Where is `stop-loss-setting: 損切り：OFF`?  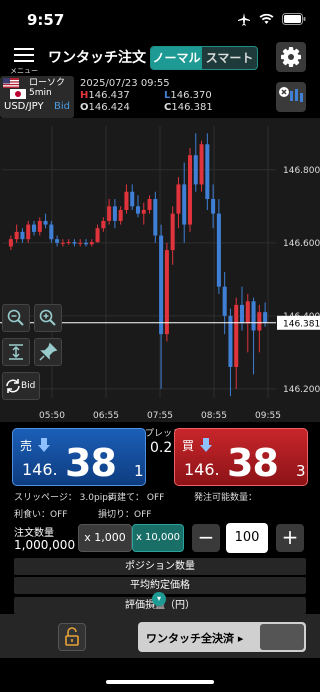
stop-loss-setting: 損切り：OFF is located at coordinates (124, 513).